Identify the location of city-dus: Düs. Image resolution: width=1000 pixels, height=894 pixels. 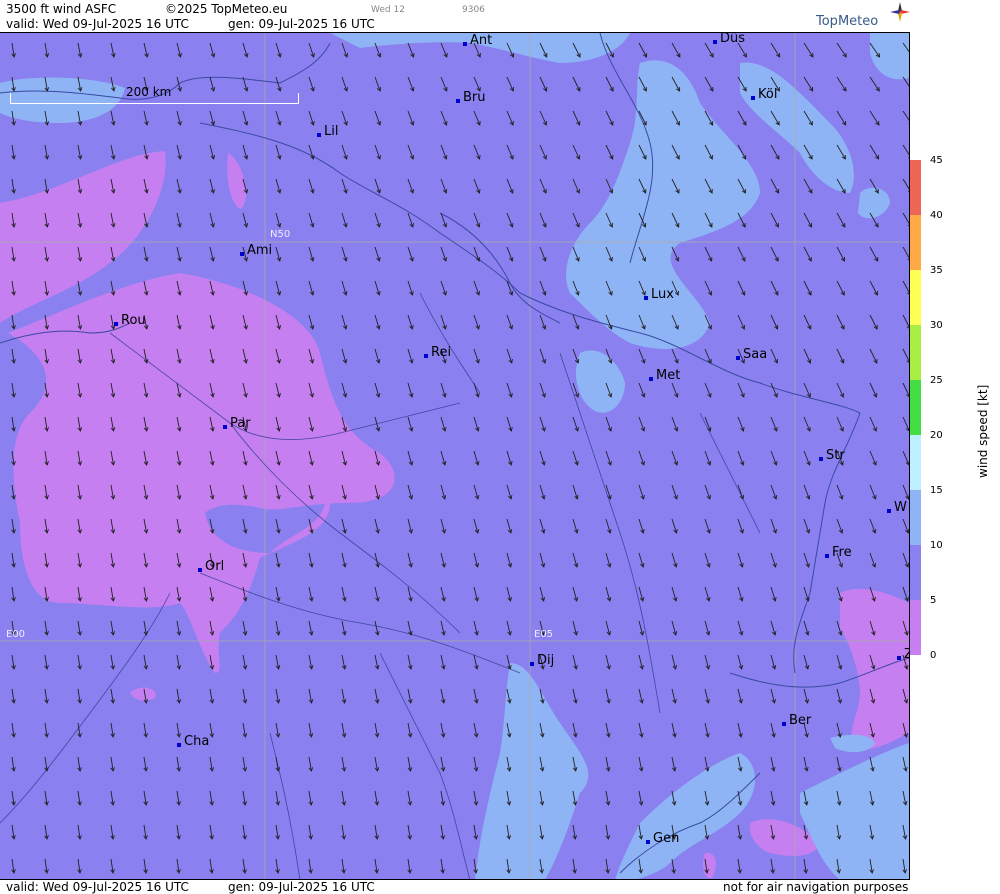
(729, 39).